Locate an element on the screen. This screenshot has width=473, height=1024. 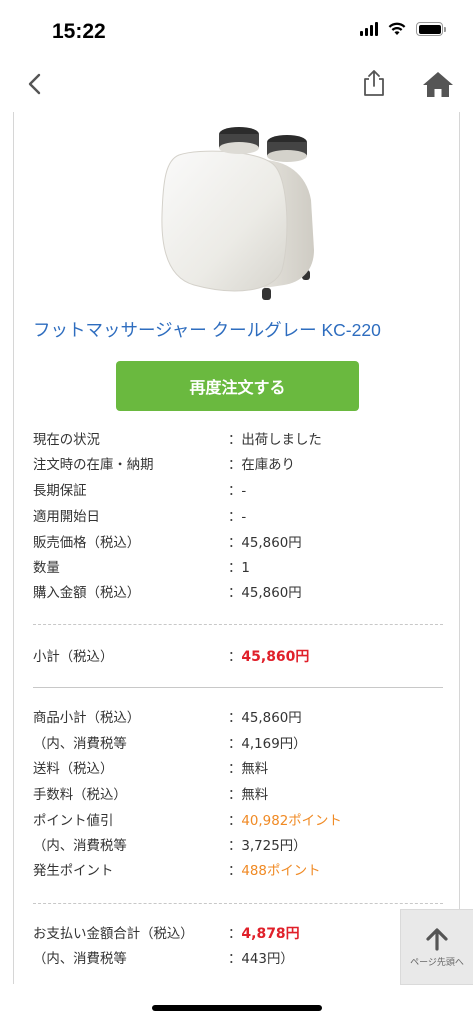
subtotal-label: 小計（税込） is located at coordinates (73, 657).